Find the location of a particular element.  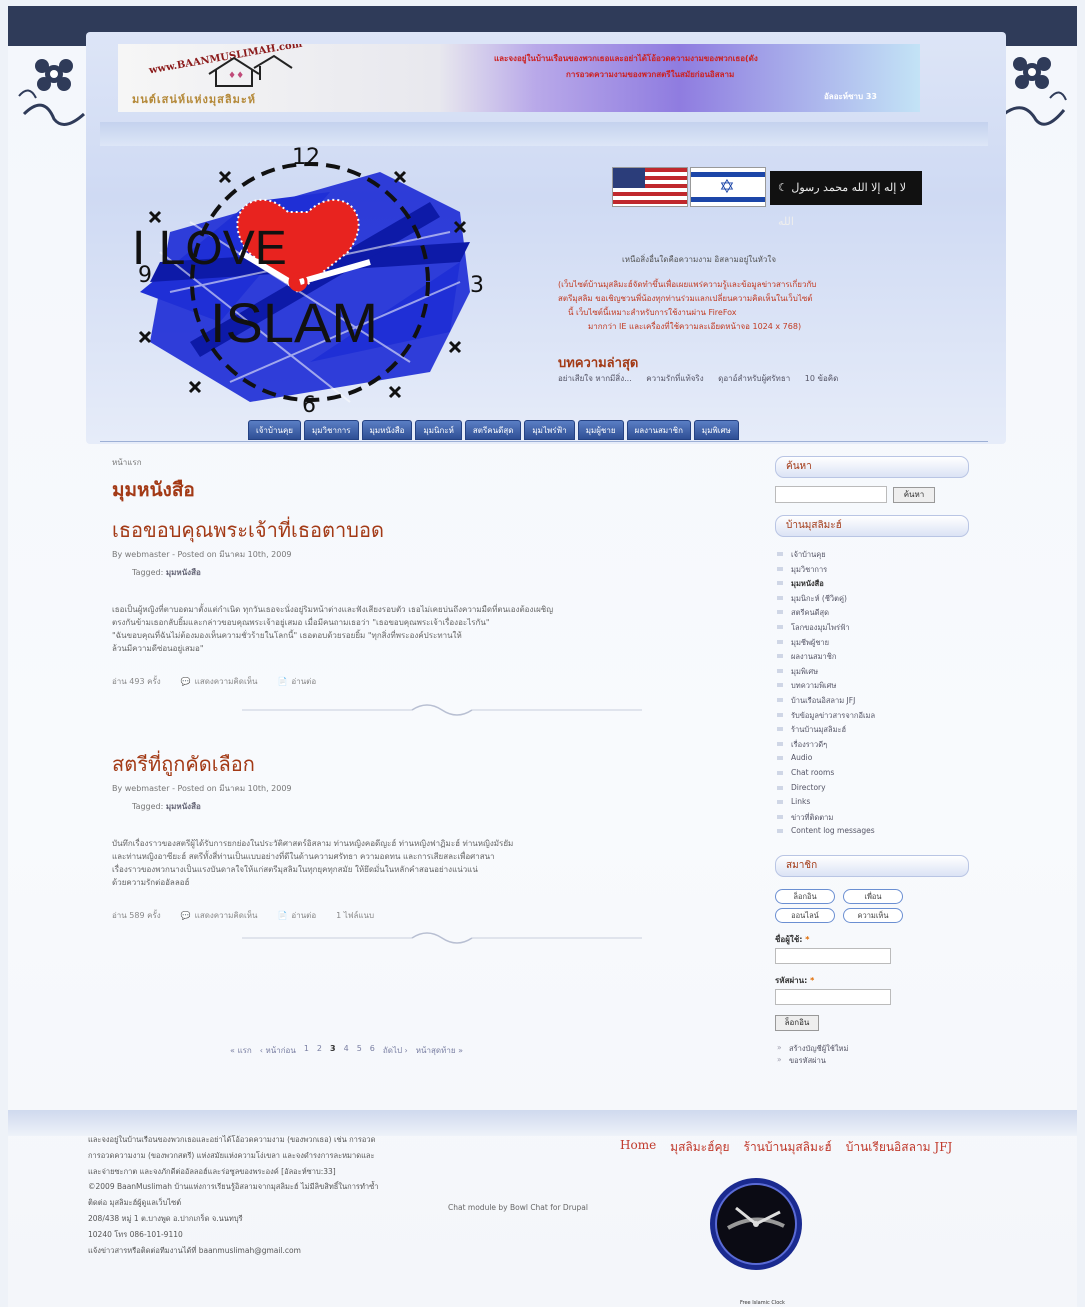

israel-flag-icon: ✡ is located at coordinates (728, 187).